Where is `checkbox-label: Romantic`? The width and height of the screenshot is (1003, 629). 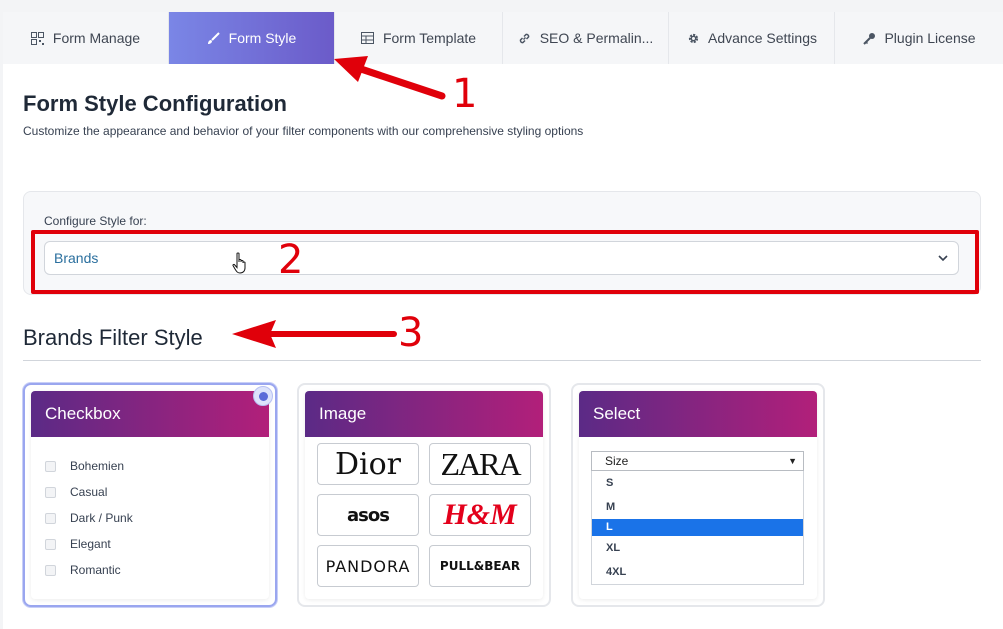
checkbox-label: Romantic is located at coordinates (95, 570).